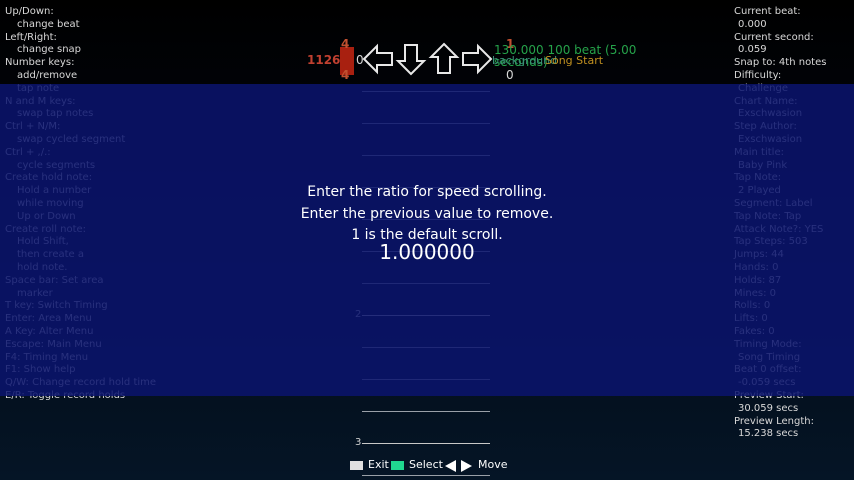 The height and width of the screenshot is (480, 854). I want to click on help-line: add/remove, so click(47, 75).